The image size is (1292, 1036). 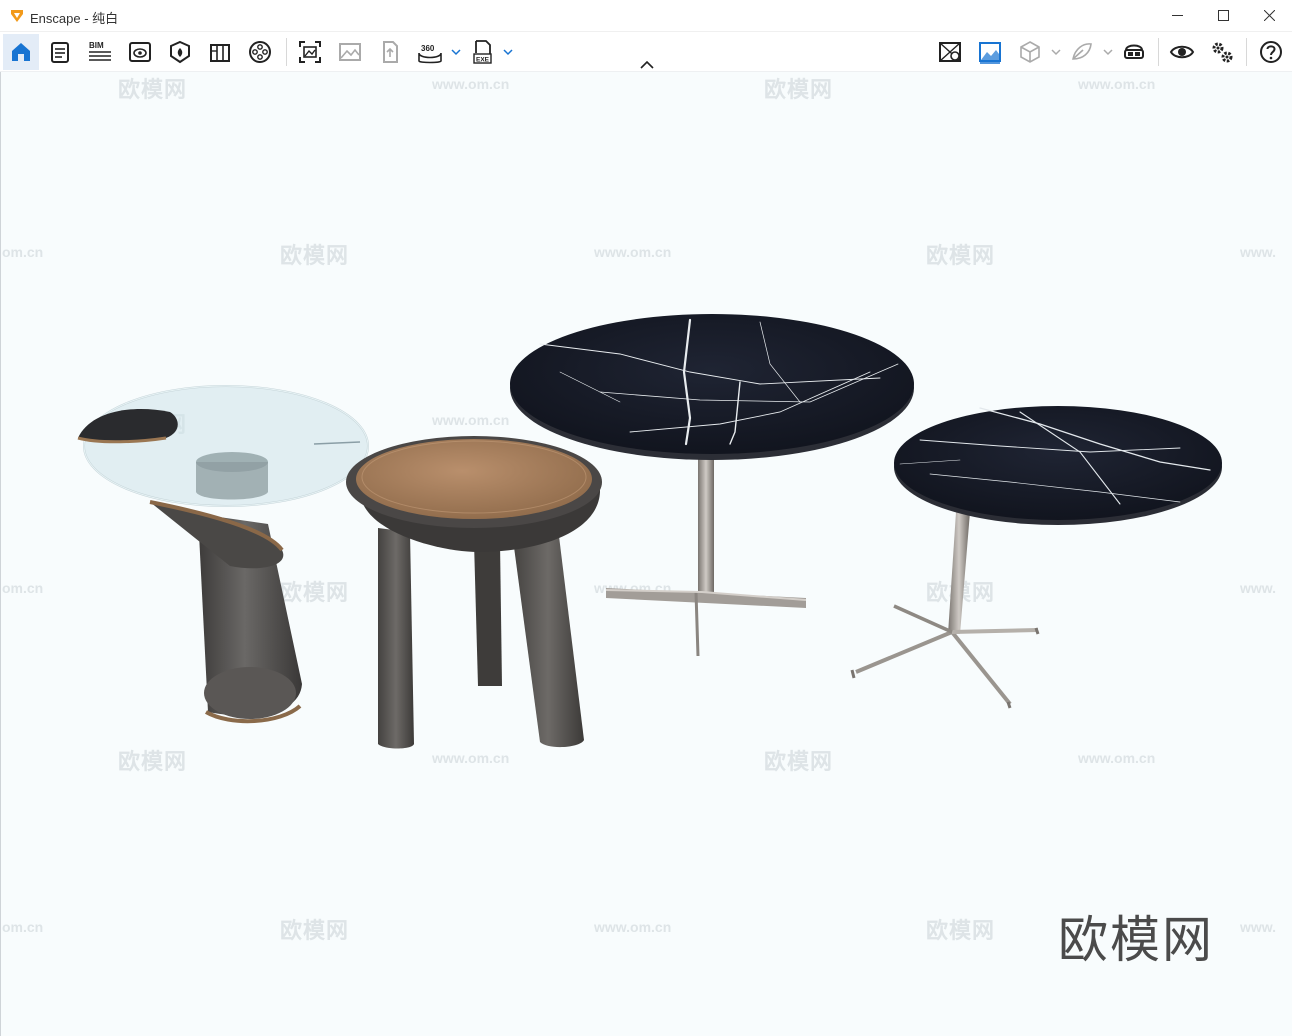 I want to click on atmosphere-button, so click(x=990, y=52).